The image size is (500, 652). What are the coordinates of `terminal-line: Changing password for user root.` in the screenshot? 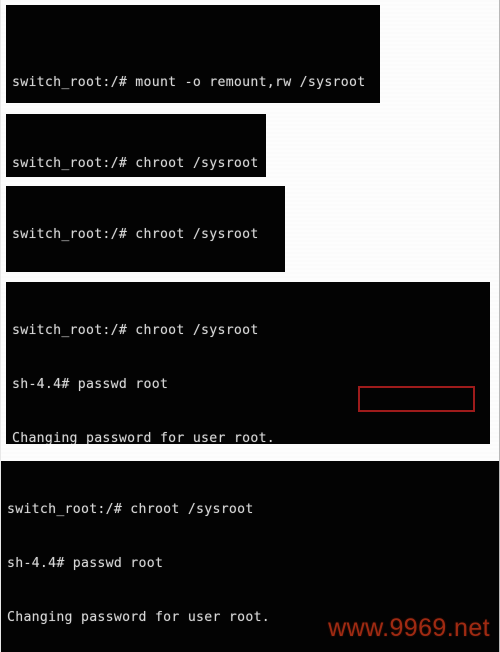 It's located at (144, 437).